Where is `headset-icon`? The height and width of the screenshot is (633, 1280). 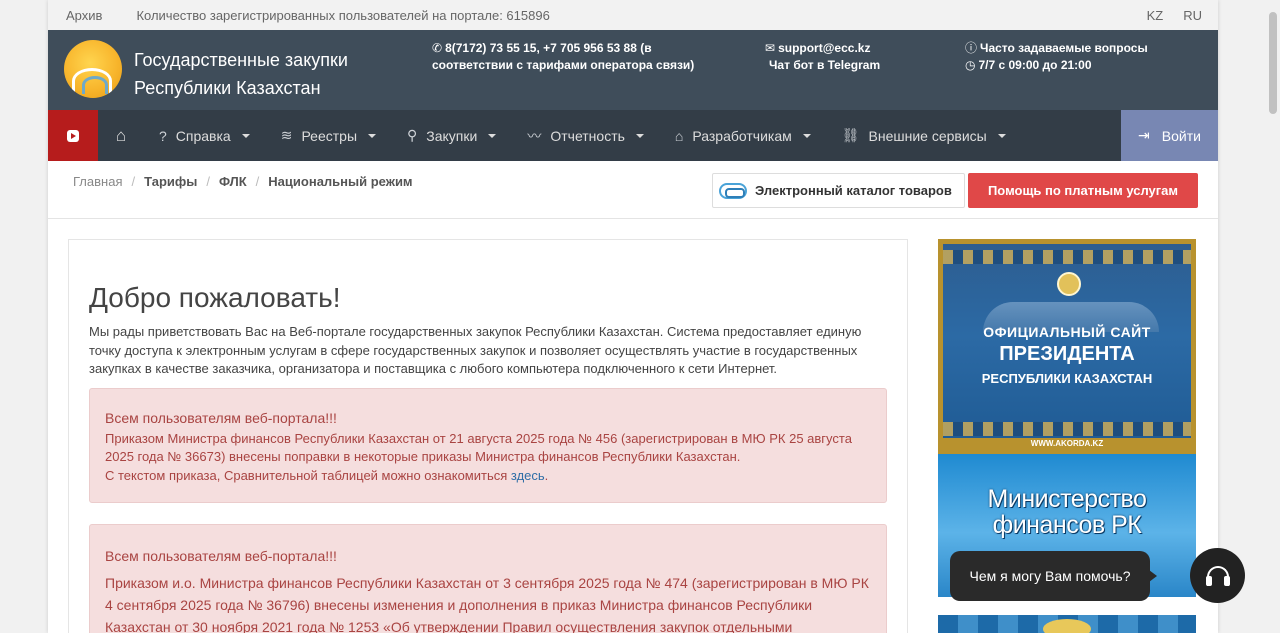
headset-icon is located at coordinates (1217, 575).